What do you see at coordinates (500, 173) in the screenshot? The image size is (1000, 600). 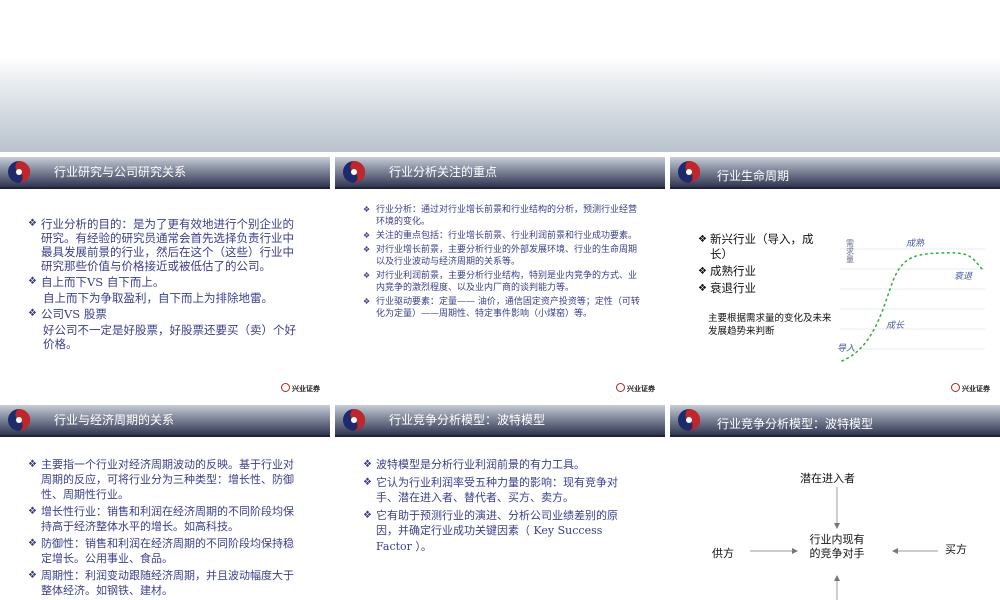 I see `slide-header: 行业分析关注的重点` at bounding box center [500, 173].